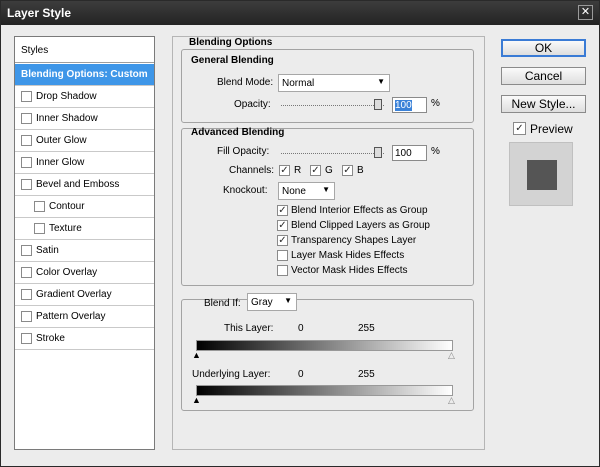 The height and width of the screenshot is (467, 600). I want to click on color-overlay-checkbox, so click(26, 272).